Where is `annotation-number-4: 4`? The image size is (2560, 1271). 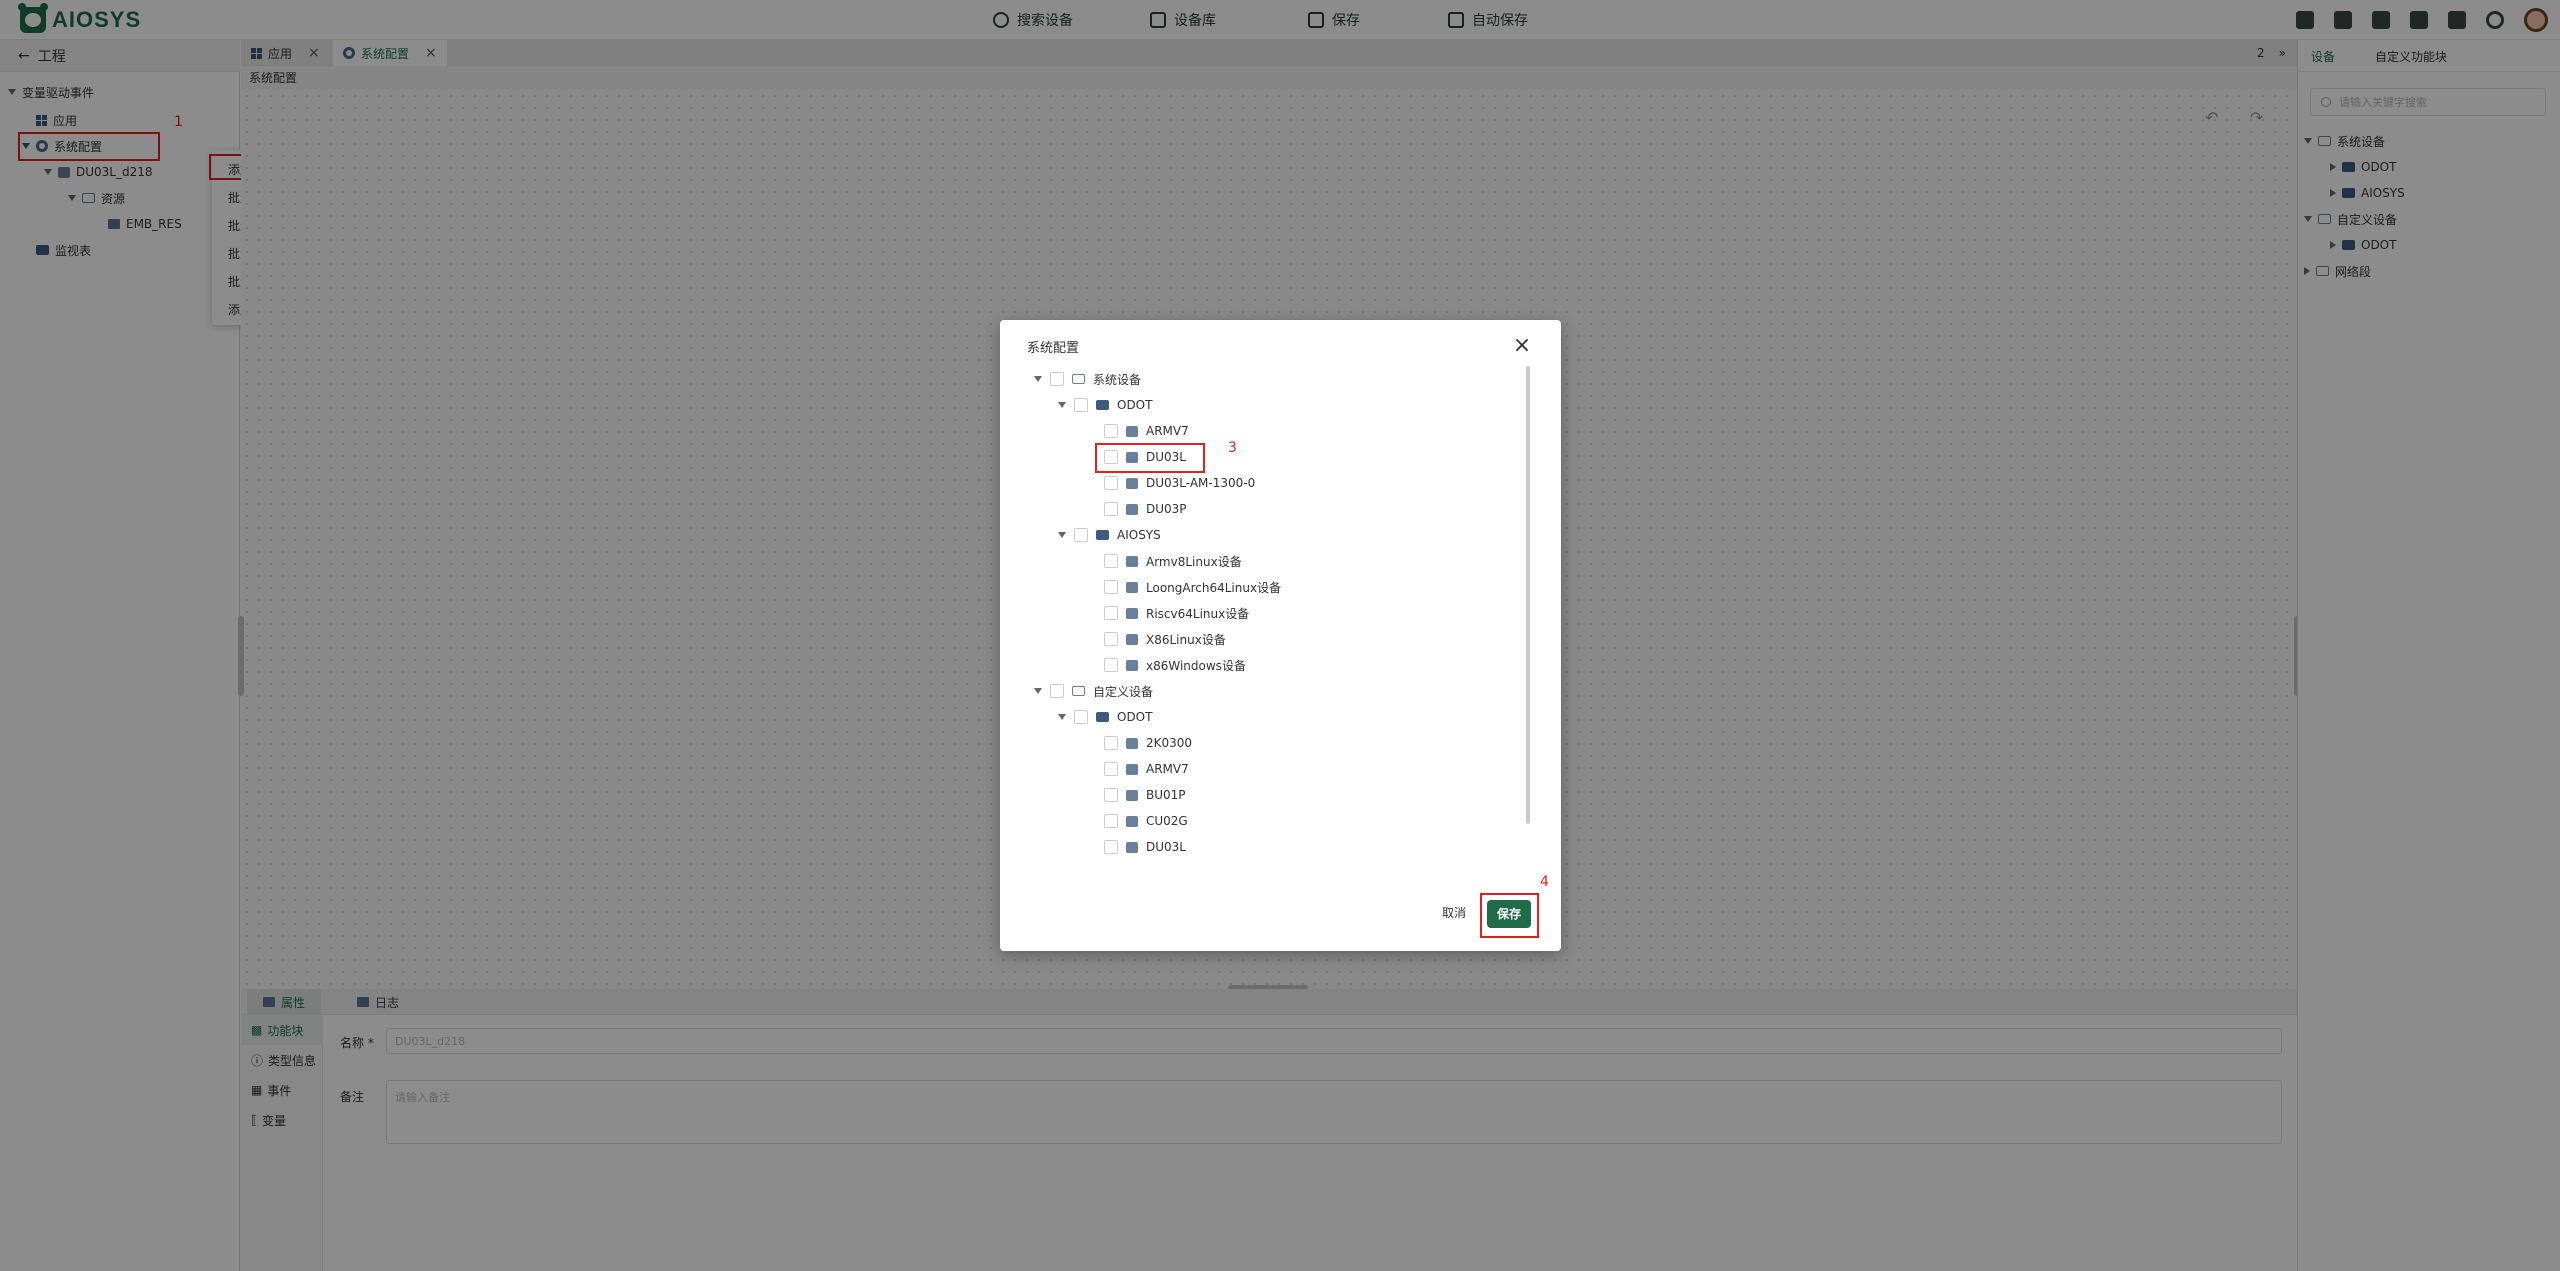 annotation-number-4: 4 is located at coordinates (1544, 882).